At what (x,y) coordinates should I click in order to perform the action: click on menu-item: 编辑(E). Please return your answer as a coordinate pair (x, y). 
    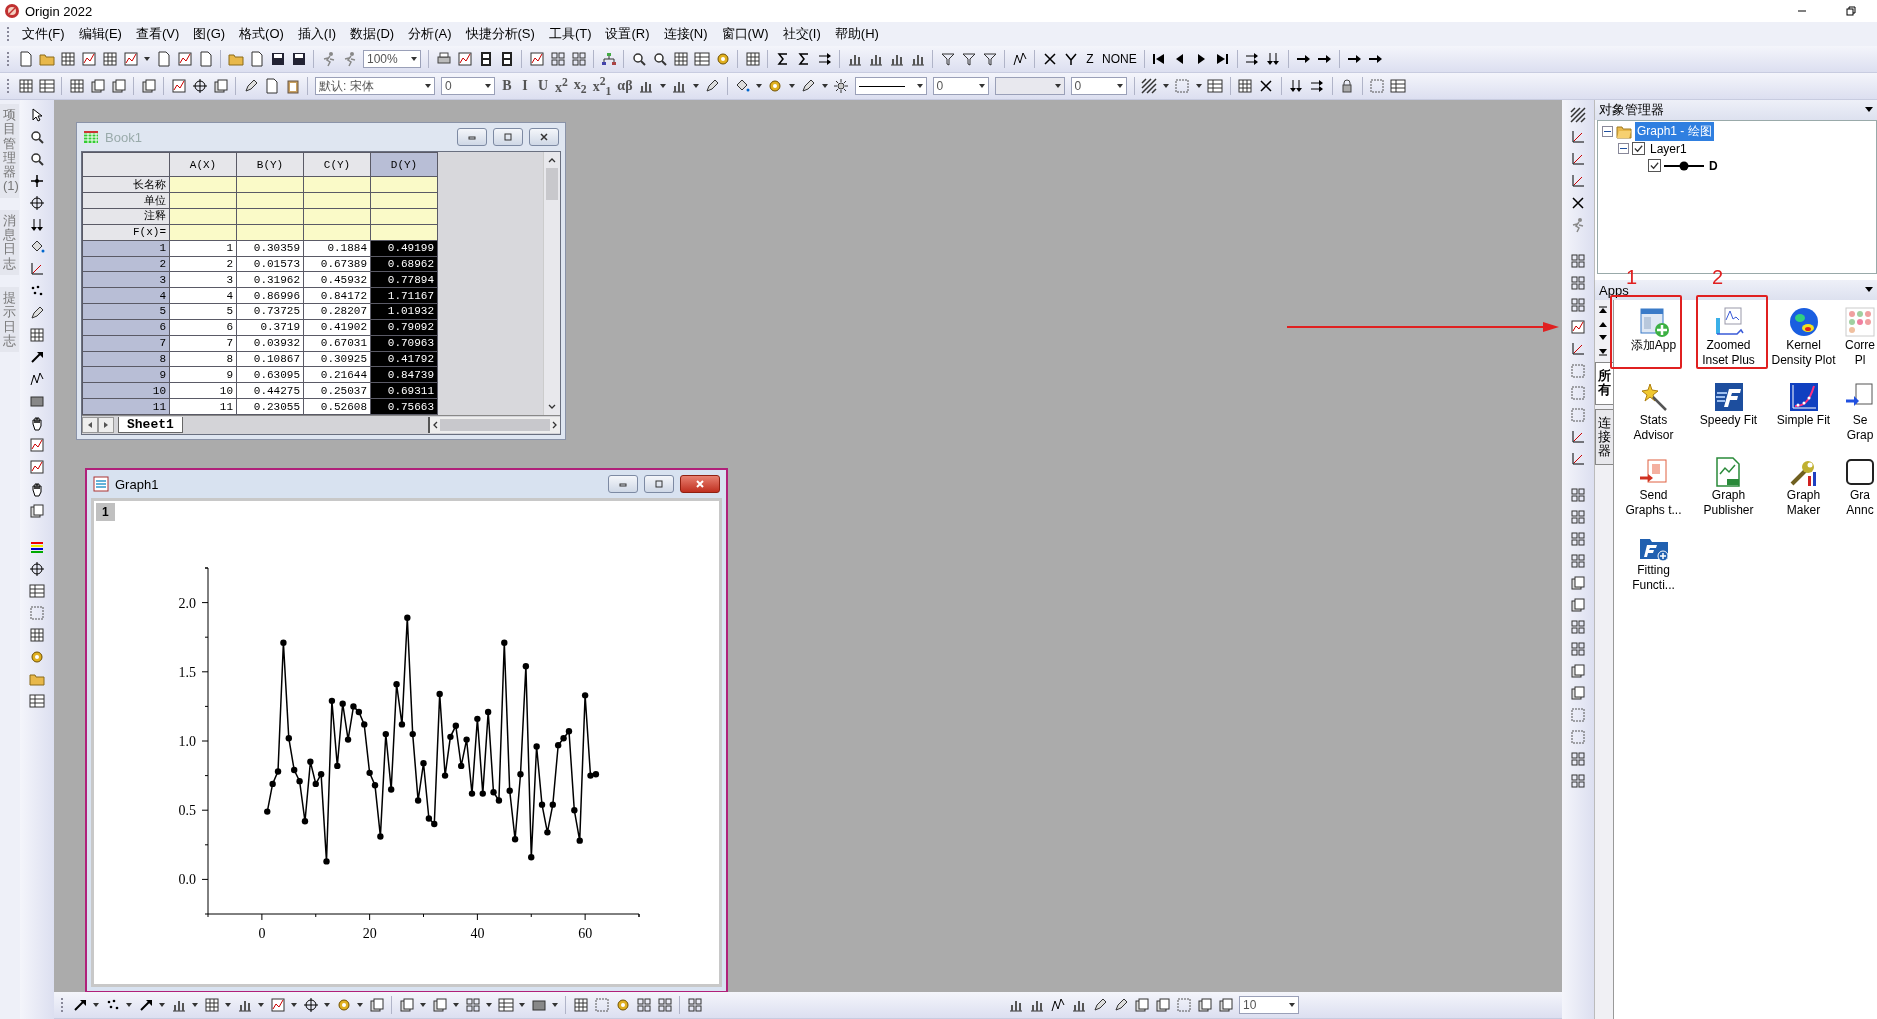
    Looking at the image, I should click on (100, 34).